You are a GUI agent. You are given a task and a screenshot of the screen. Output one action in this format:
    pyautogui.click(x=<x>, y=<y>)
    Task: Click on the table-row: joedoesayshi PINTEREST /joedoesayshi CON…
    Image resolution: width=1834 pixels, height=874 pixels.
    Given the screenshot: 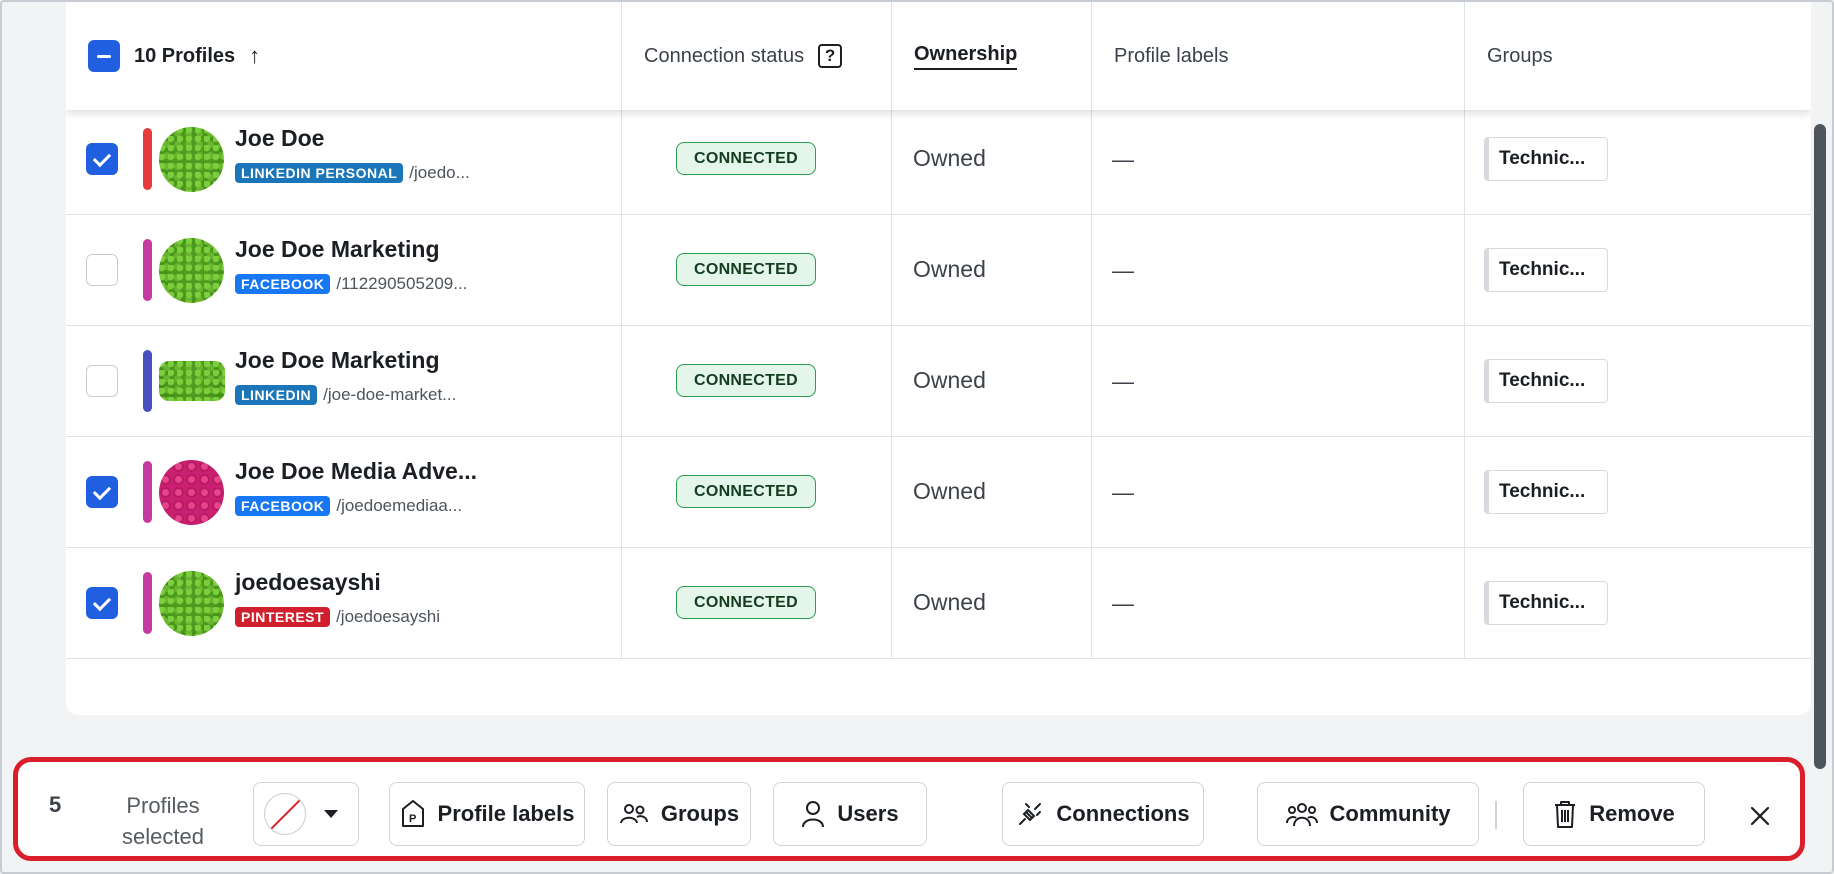 What is the action you would take?
    pyautogui.click(x=938, y=603)
    